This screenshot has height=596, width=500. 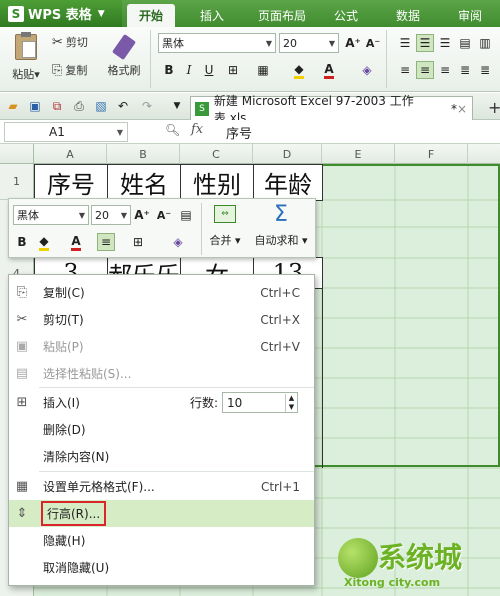 What do you see at coordinates (346, 15) in the screenshot?
I see `tab-formulas: 公式` at bounding box center [346, 15].